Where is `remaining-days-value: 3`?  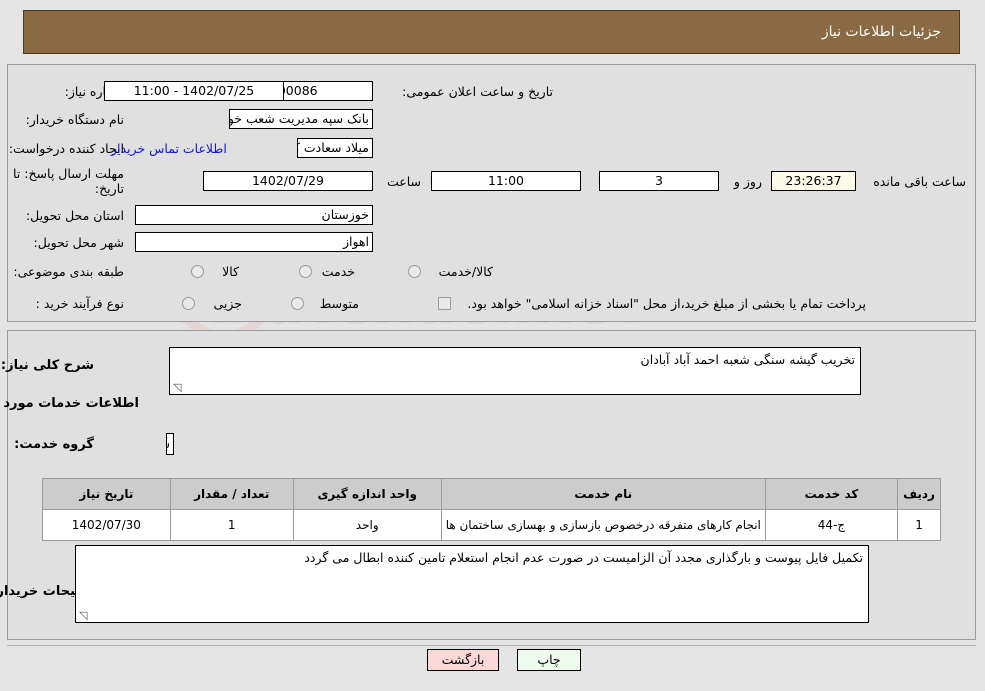 remaining-days-value: 3 is located at coordinates (660, 181).